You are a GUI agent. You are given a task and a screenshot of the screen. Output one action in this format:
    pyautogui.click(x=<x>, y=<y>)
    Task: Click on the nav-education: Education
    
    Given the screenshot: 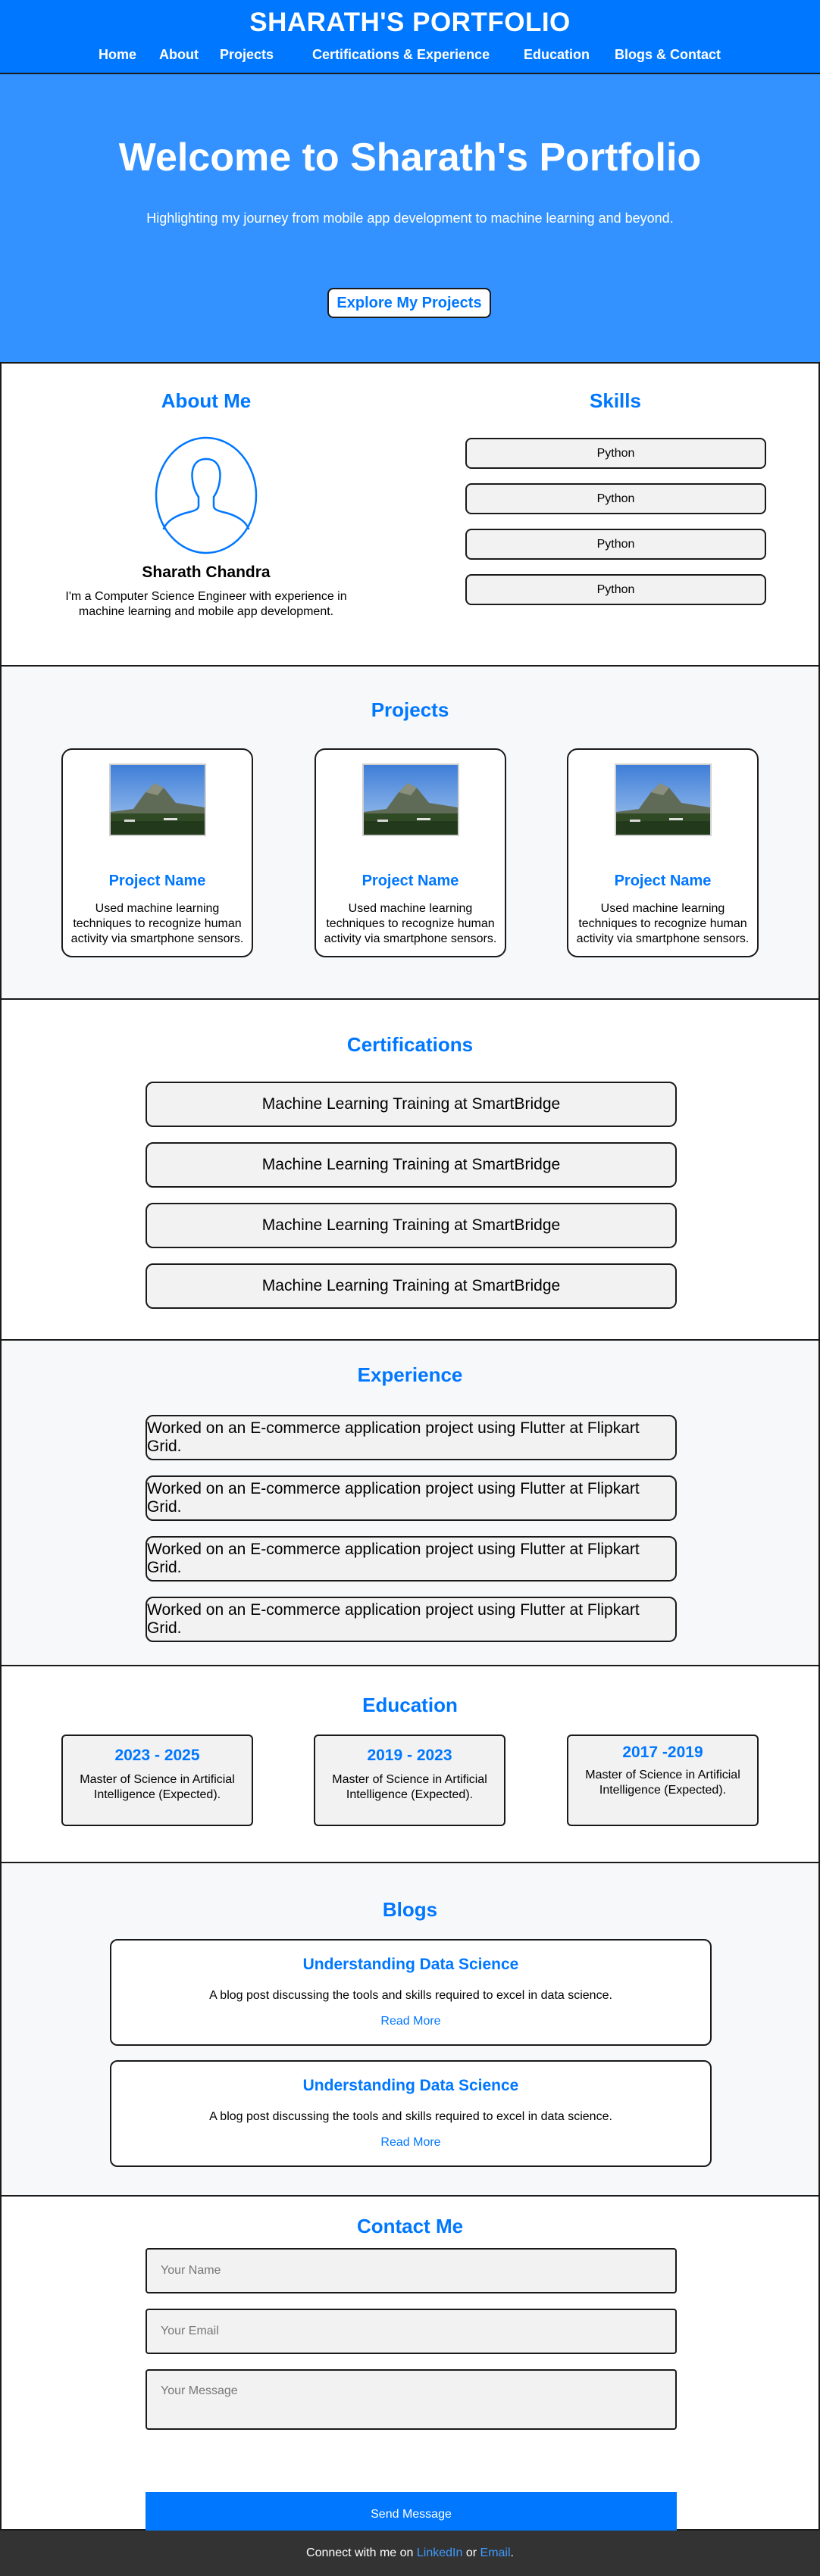 What is the action you would take?
    pyautogui.click(x=557, y=55)
    